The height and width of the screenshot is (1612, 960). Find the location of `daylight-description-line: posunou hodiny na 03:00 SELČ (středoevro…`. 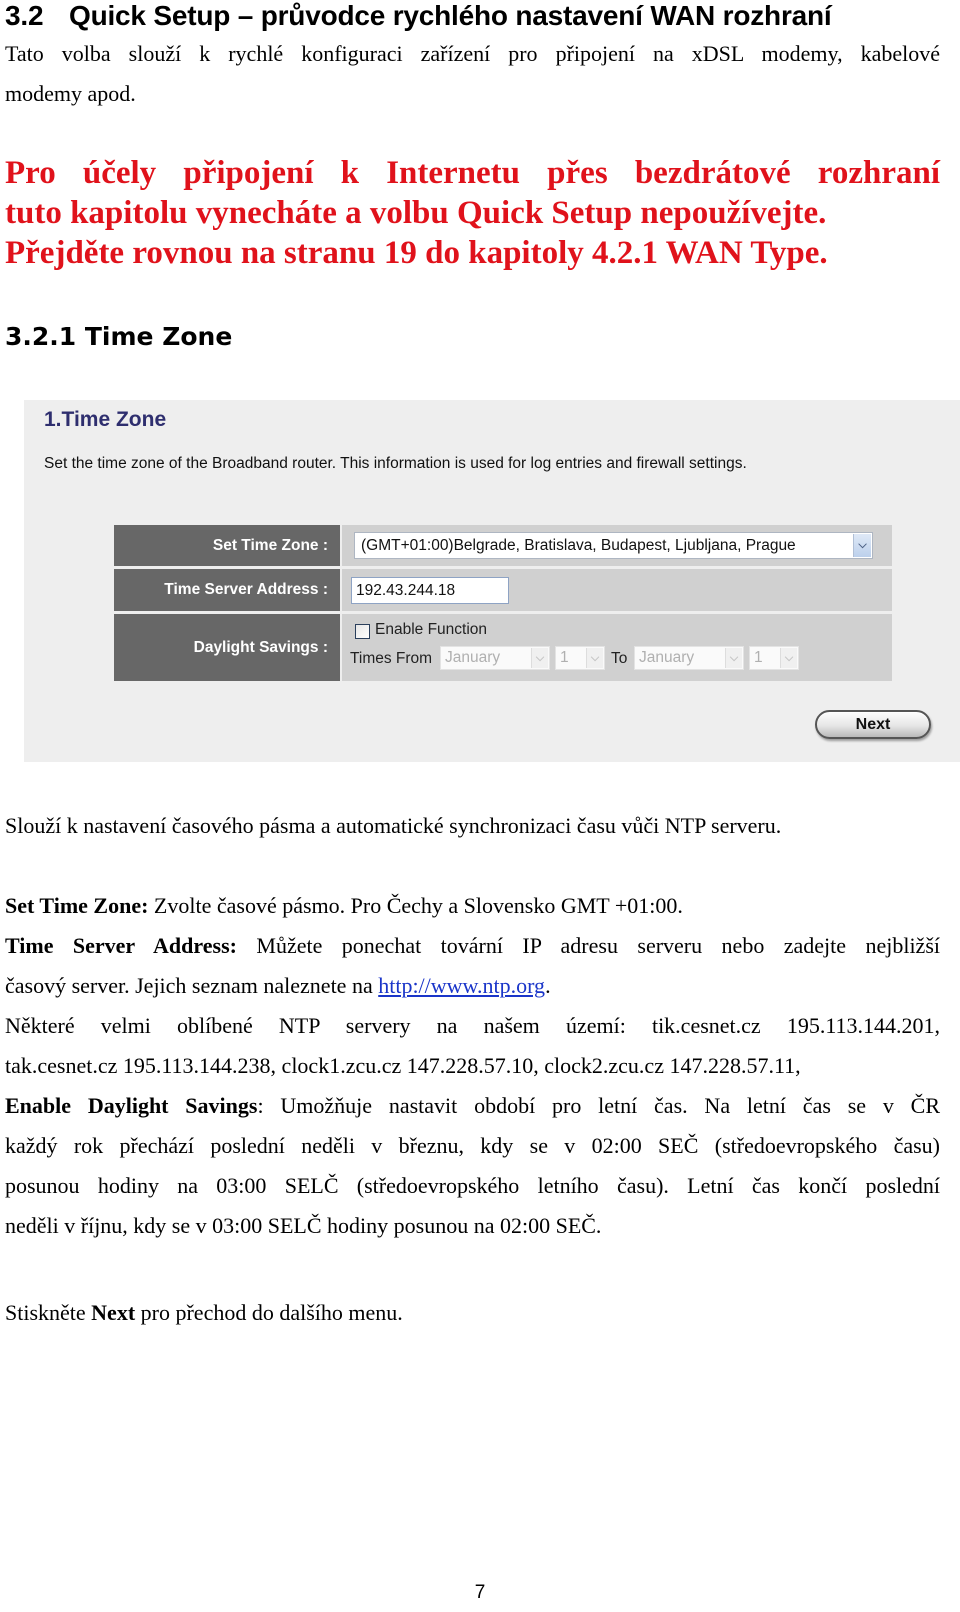

daylight-description-line: posunou hodiny na 03:00 SELČ (středoevro… is located at coordinates (472, 1185).